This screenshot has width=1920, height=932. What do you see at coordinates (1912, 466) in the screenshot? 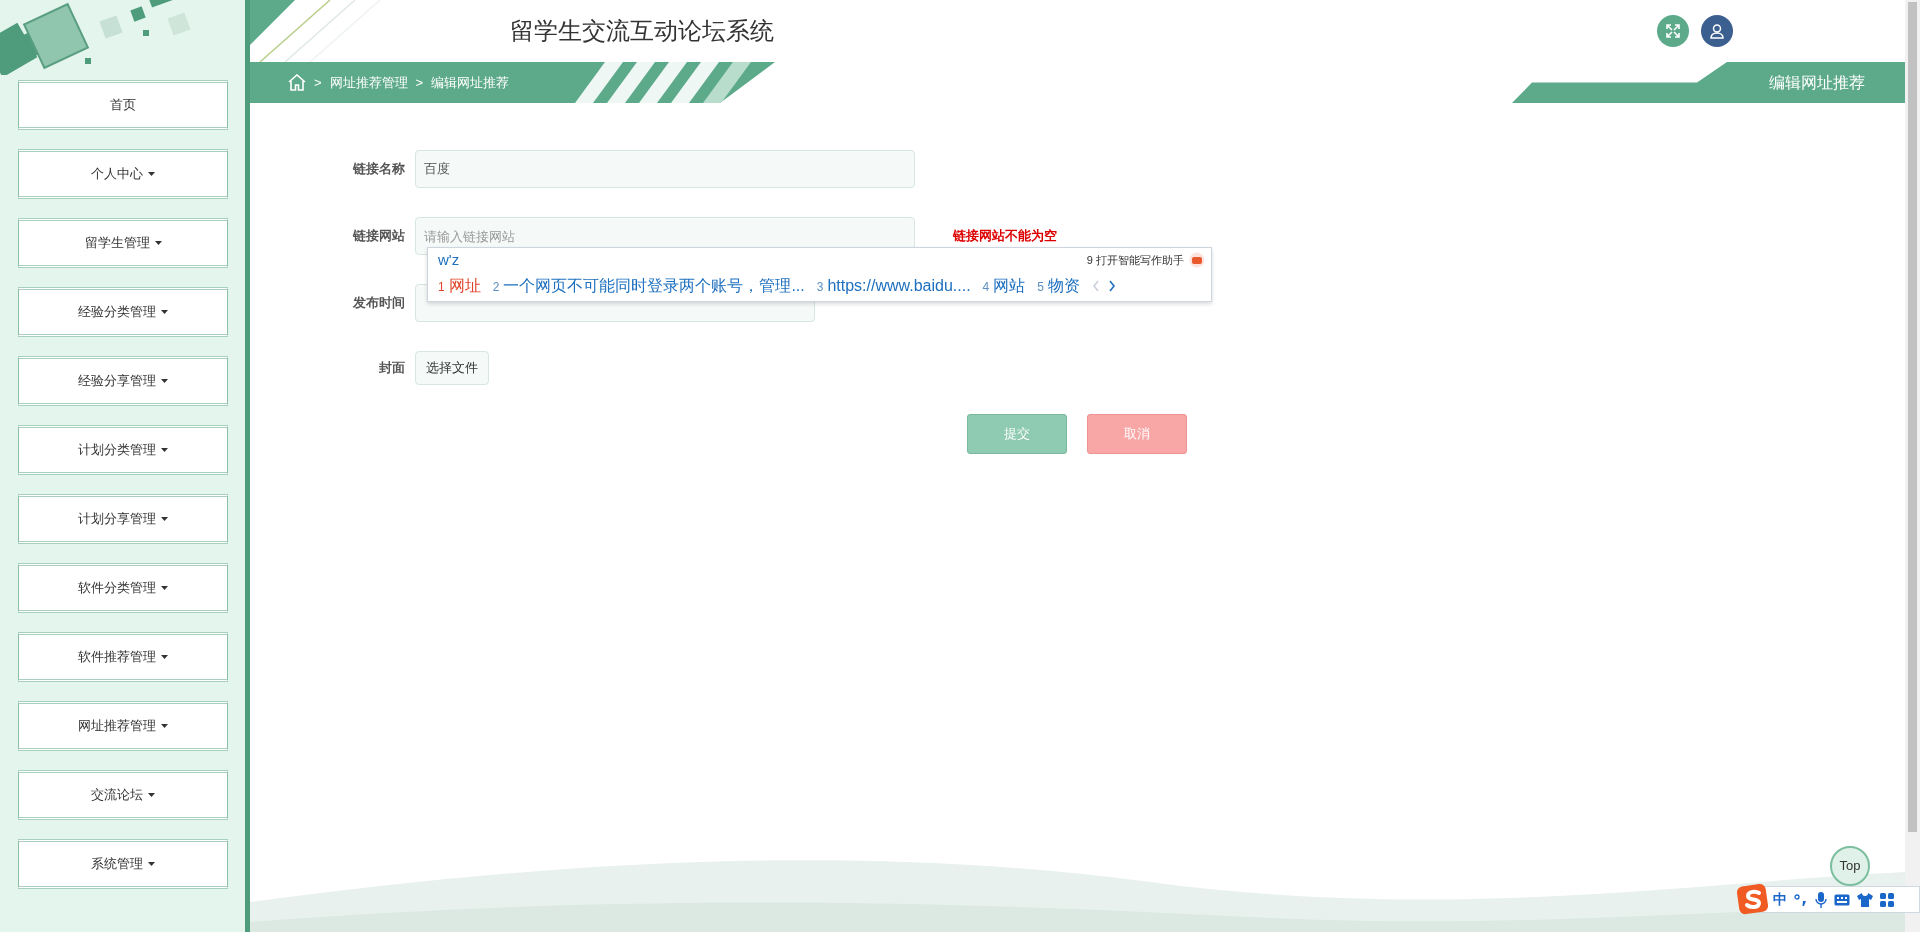
I see `scrollbar` at bounding box center [1912, 466].